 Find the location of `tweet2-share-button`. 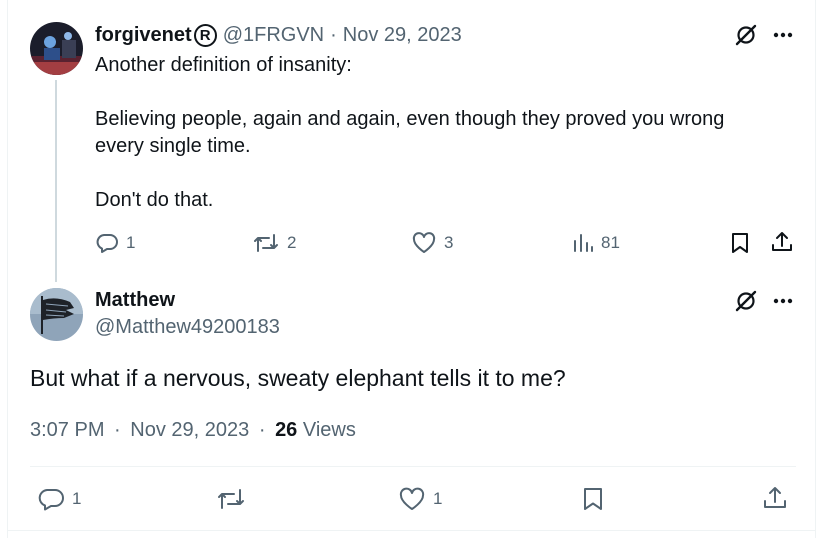

tweet2-share-button is located at coordinates (775, 498).